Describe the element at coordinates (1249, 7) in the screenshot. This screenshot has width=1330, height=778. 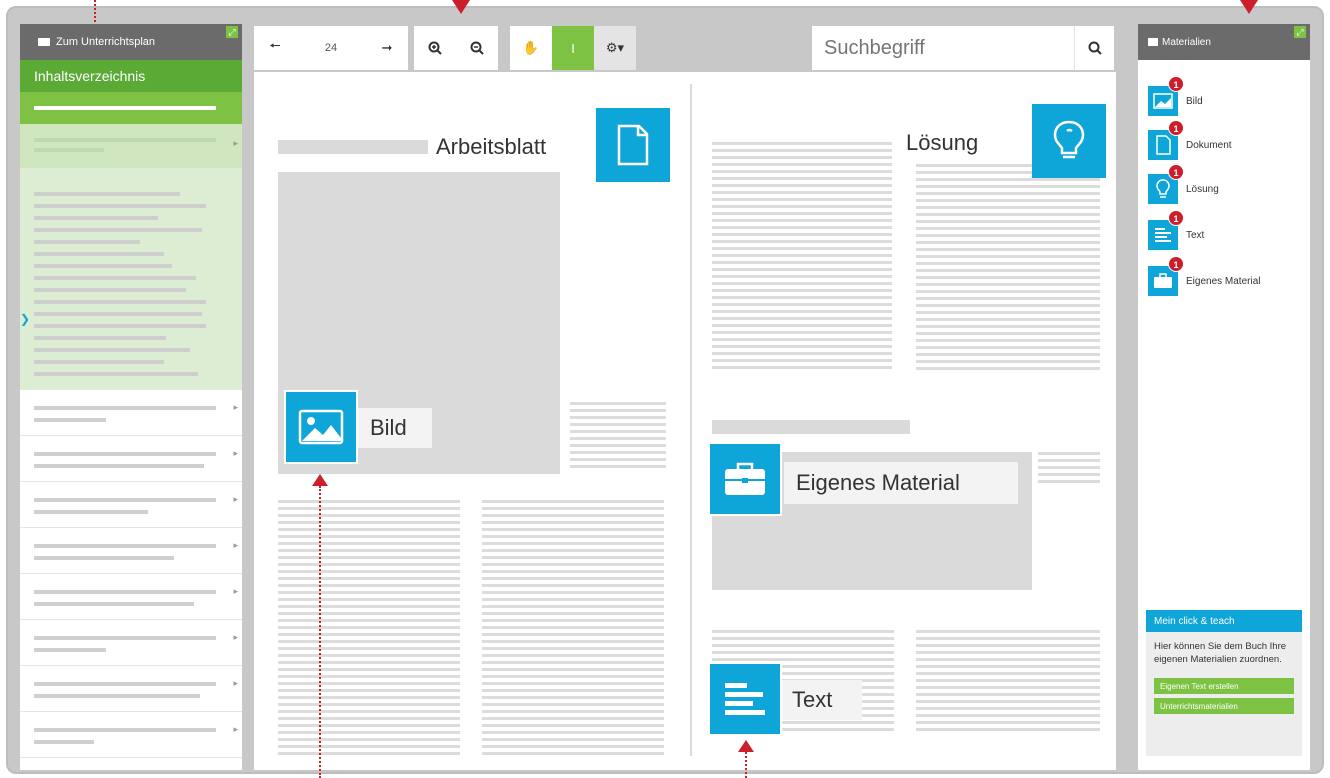
I see `callout-marker-materials` at that location.